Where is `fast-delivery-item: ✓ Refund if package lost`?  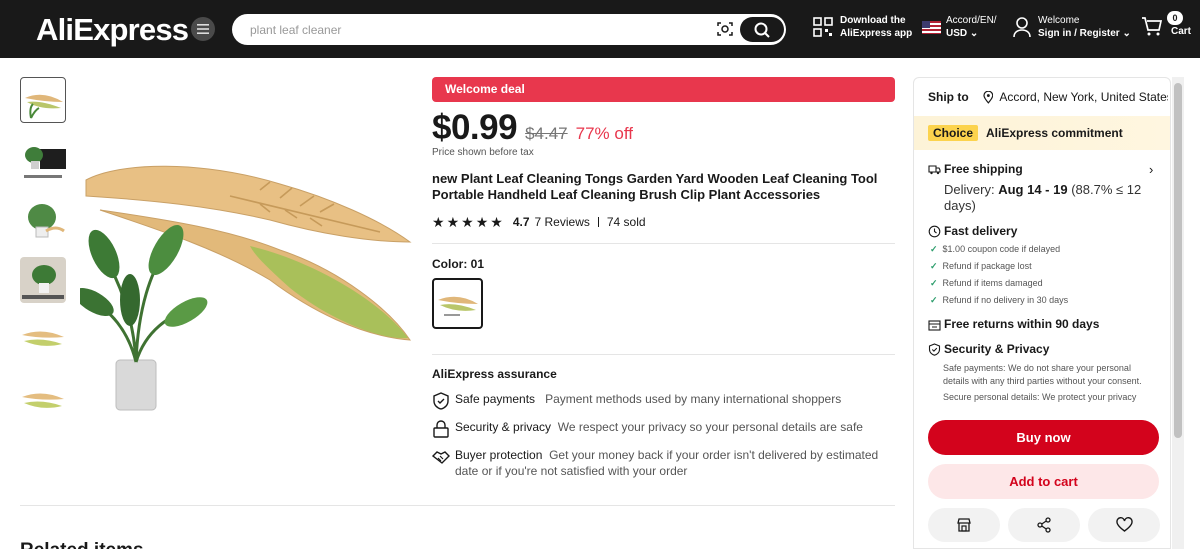 fast-delivery-item: ✓ Refund if package lost is located at coordinates (1044, 266).